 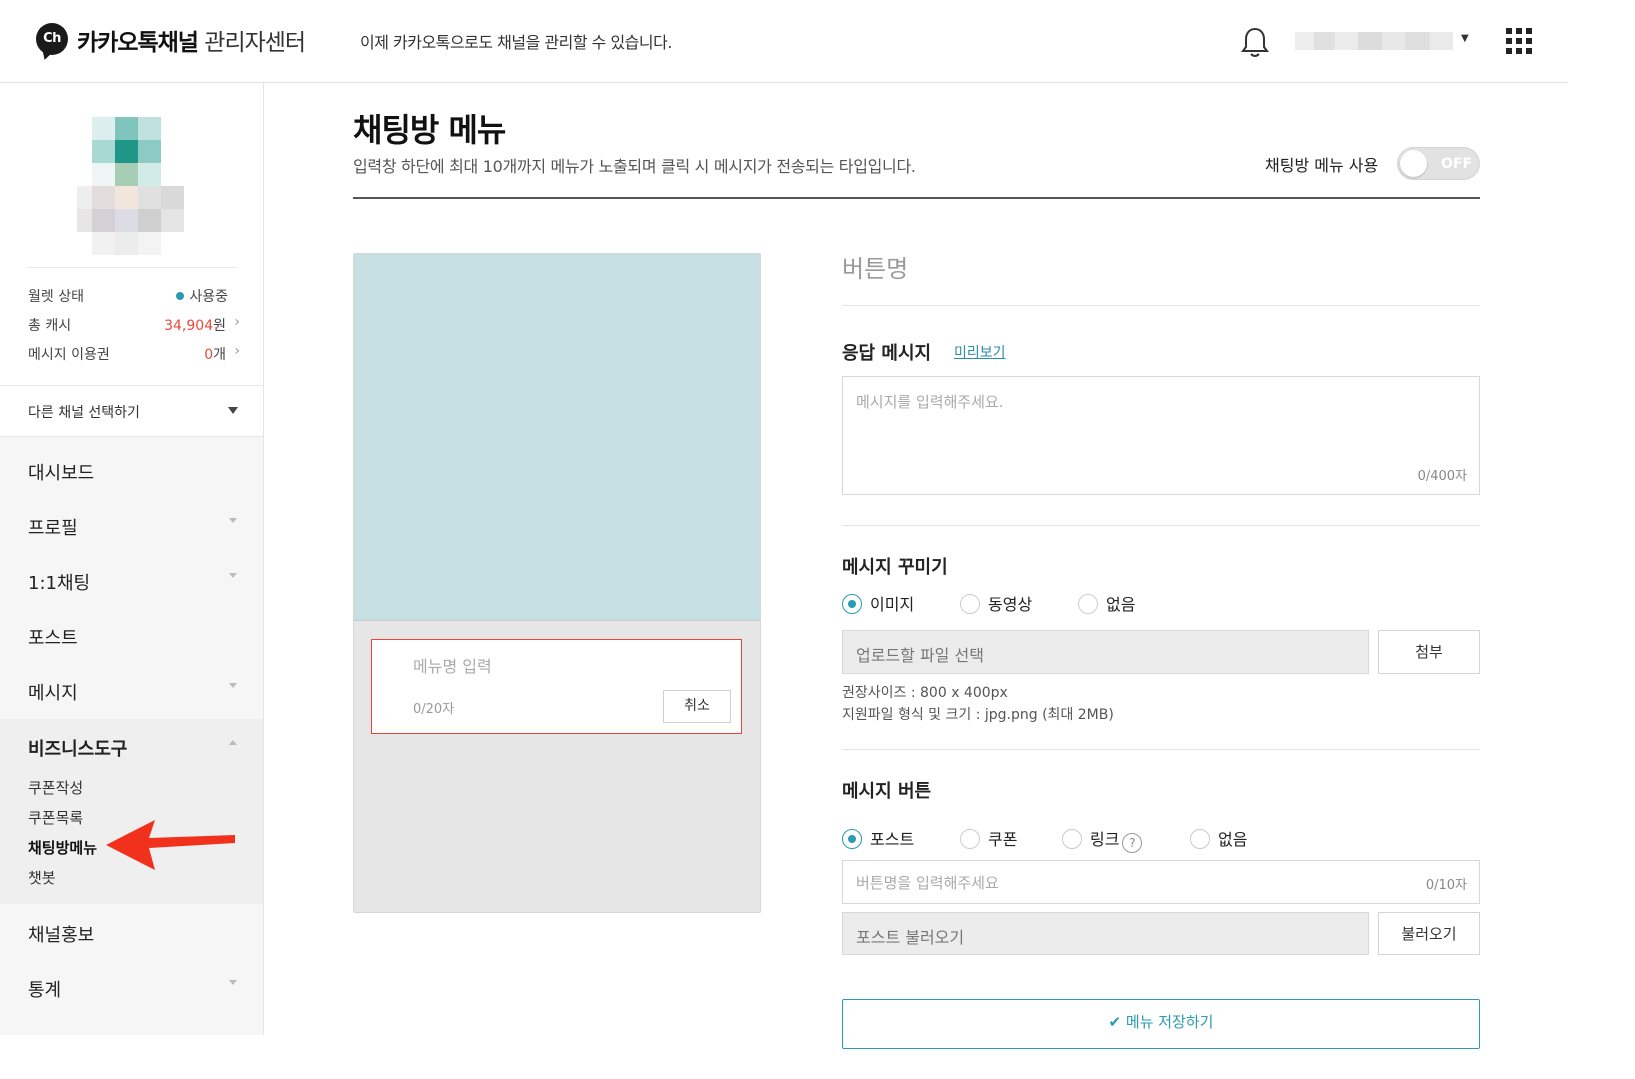 I want to click on nav-channel-promotion: 채널홍보, so click(x=61, y=934).